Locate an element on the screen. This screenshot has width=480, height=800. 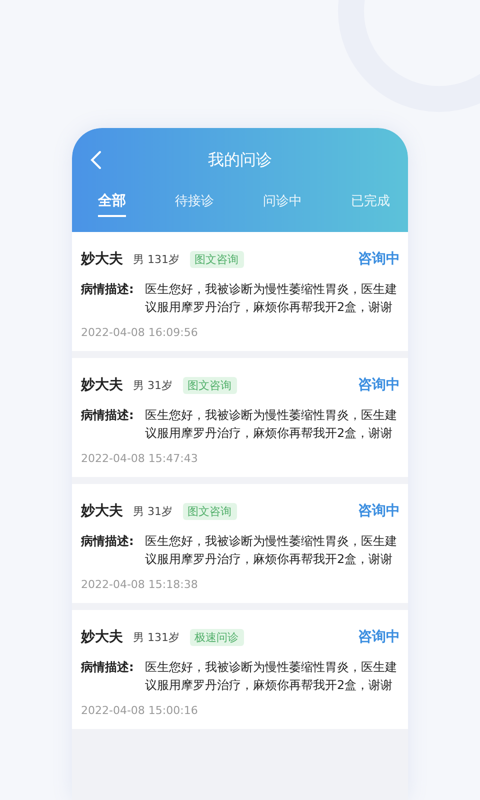
consultation-card: 妙大夫 男 31岁 图文咨询 咨询中 病情描述: 医生您好，我被诊断为慢性萎缩性胃炎，医生建议服用摩罗丹治疗，麻烦你再帮我开2盒，谢谢 2022-04-08 15:47:43 is located at coordinates (240, 417).